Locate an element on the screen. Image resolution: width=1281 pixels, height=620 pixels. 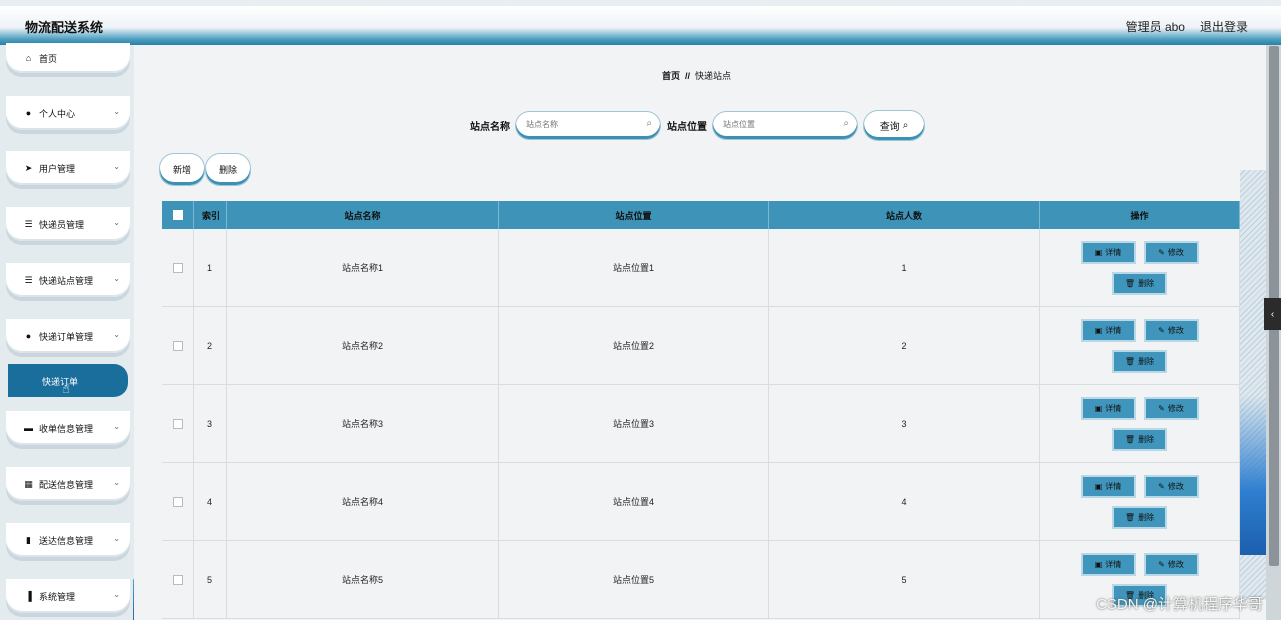
station-name-field: ⌕ is located at coordinates (588, 125).